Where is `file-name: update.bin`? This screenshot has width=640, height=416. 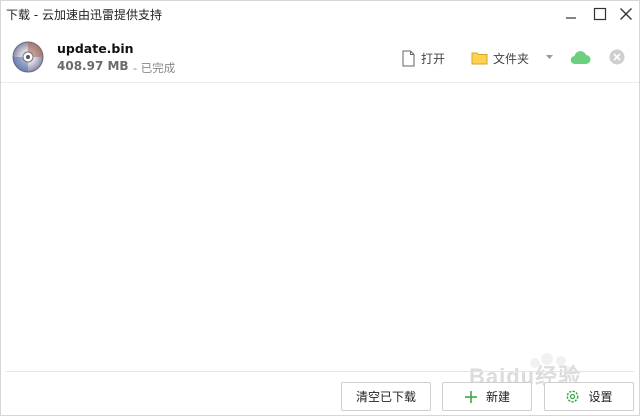
file-name: update.bin is located at coordinates (95, 48).